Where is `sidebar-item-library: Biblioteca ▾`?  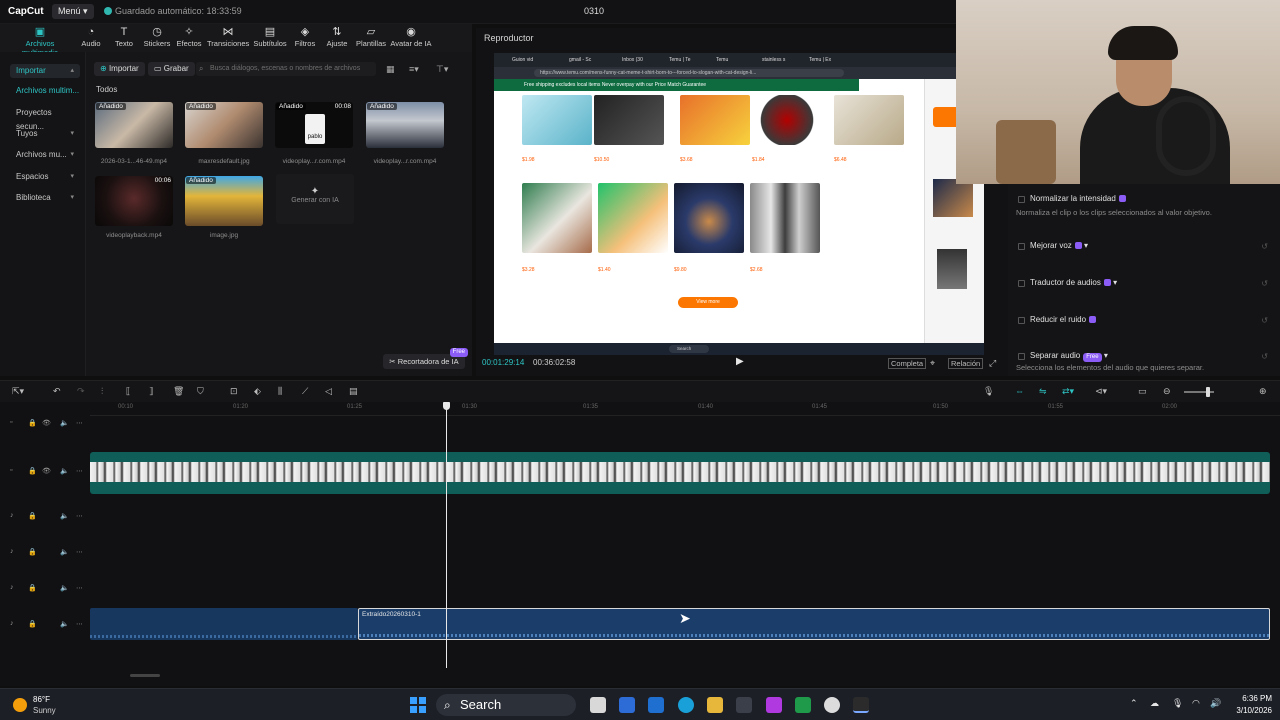 sidebar-item-library: Biblioteca ▾ is located at coordinates (45, 198).